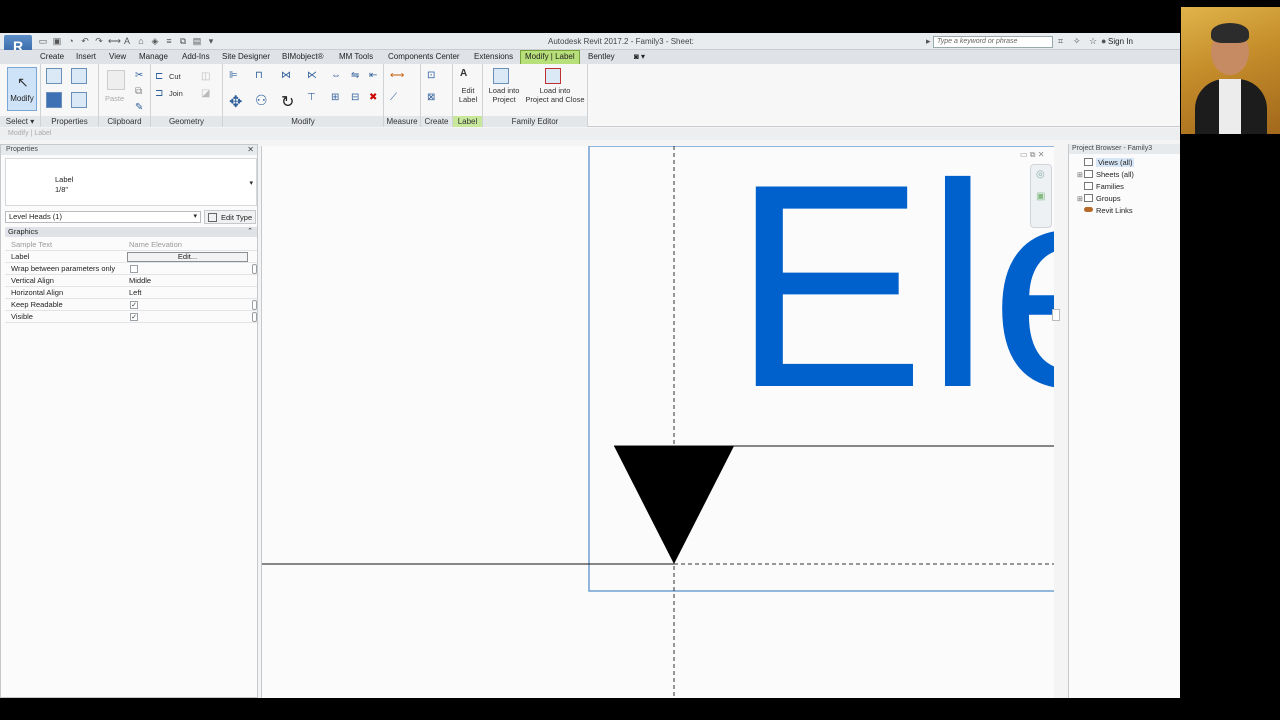 Image resolution: width=1280 pixels, height=720 pixels. What do you see at coordinates (114, 98) in the screenshot?
I see `paste-button: Paste` at bounding box center [114, 98].